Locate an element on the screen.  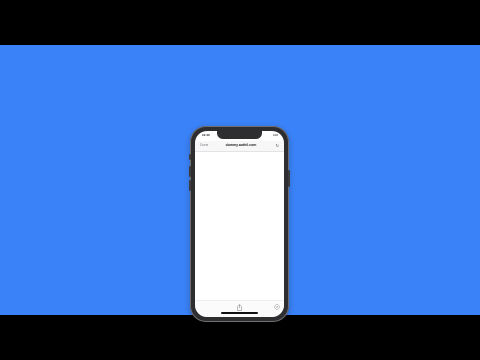
home-indicator is located at coordinates (239, 313).